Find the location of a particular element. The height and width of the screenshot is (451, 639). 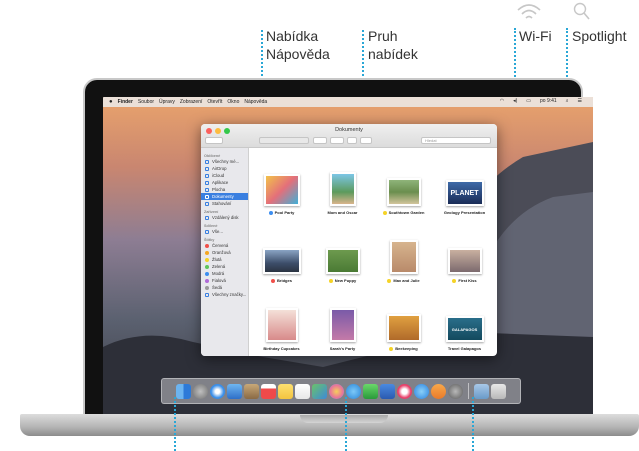

facetime-dock-icon is located at coordinates (370, 391).